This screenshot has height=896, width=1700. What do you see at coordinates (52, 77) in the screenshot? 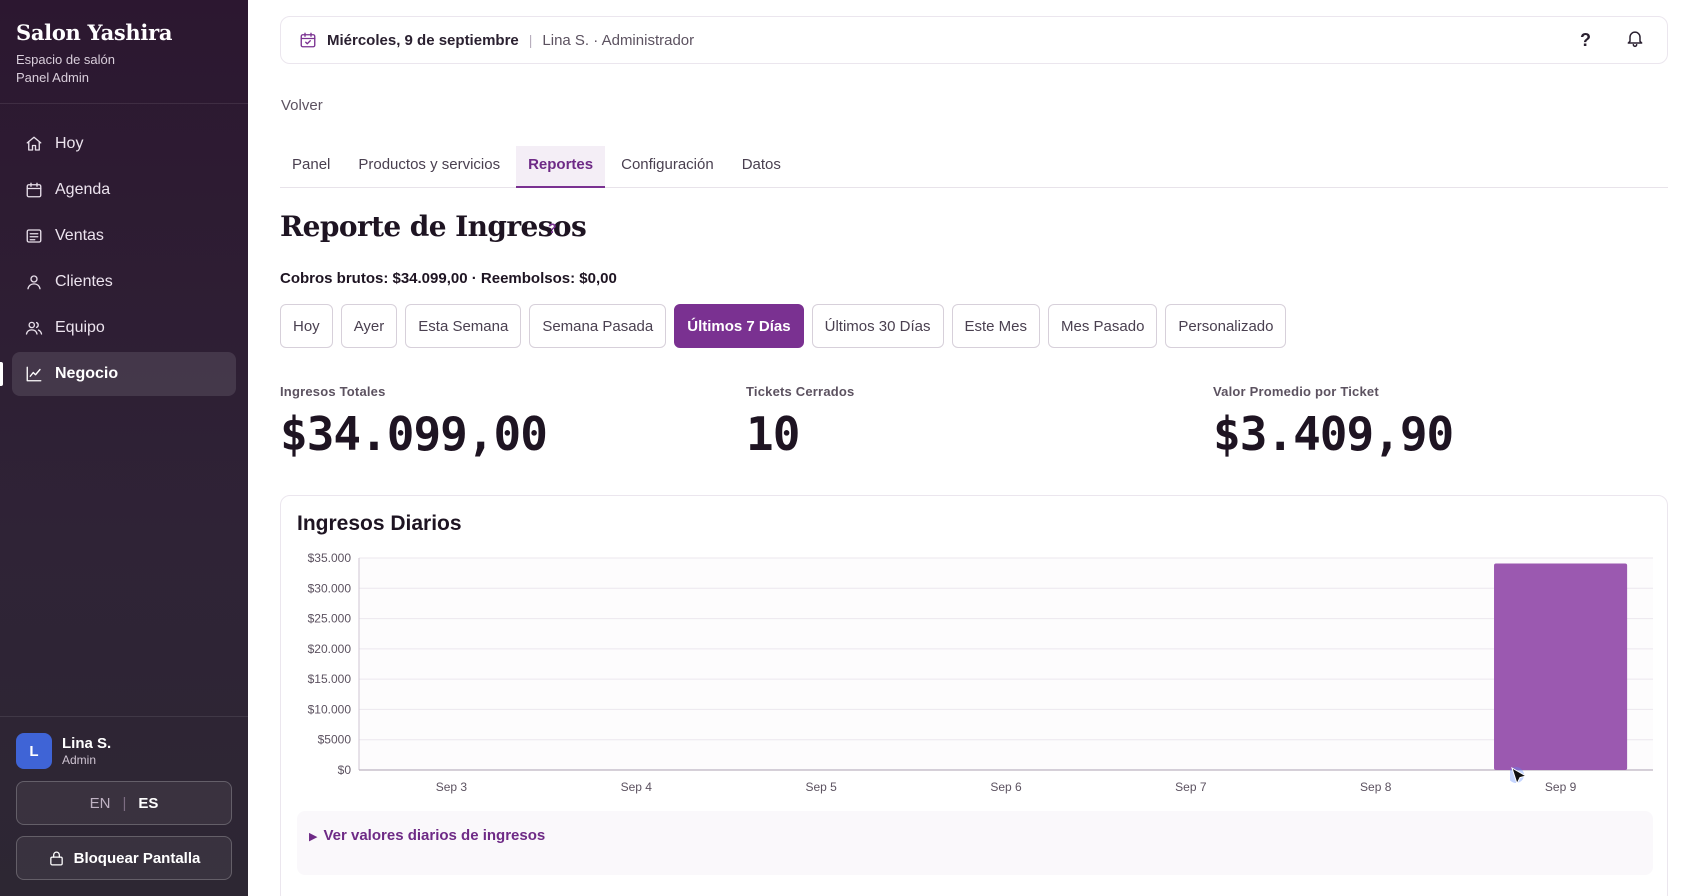
I see `brand-subtitle-line-2: Panel Admin` at bounding box center [52, 77].